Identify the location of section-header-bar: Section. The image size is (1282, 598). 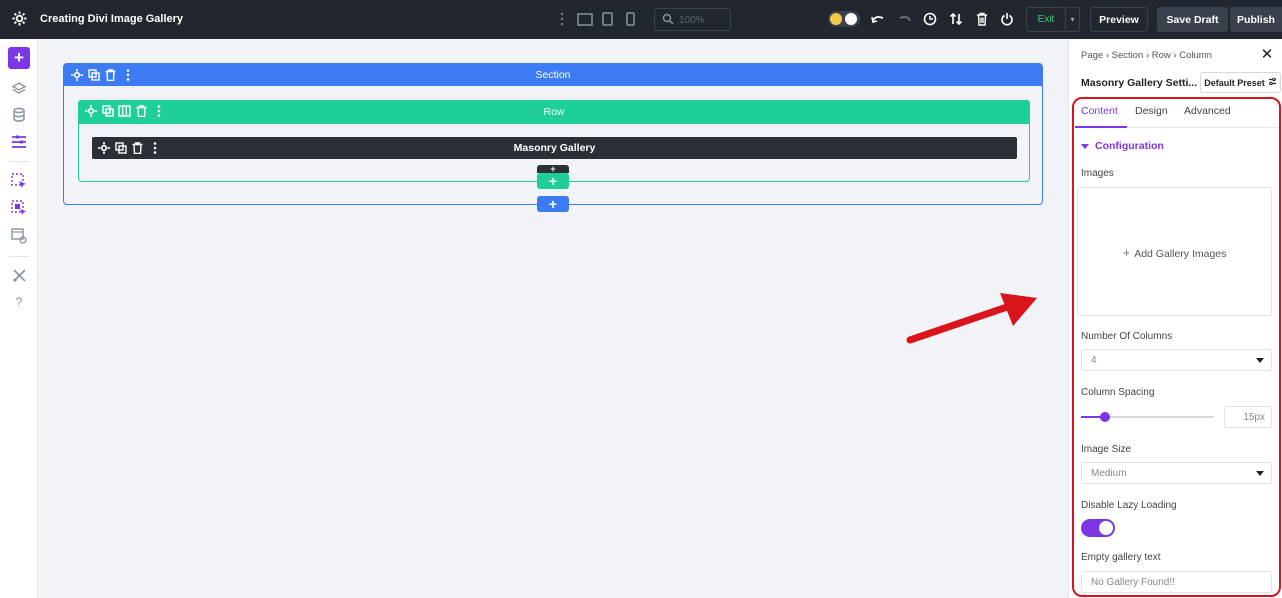
(553, 75).